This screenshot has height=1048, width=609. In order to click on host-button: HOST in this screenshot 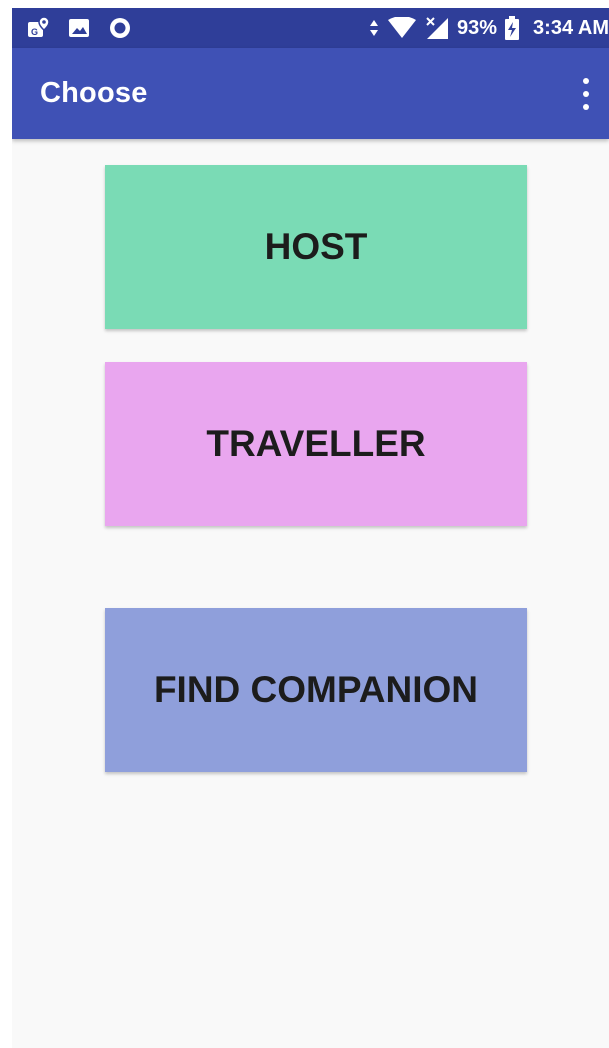, I will do `click(316, 247)`.